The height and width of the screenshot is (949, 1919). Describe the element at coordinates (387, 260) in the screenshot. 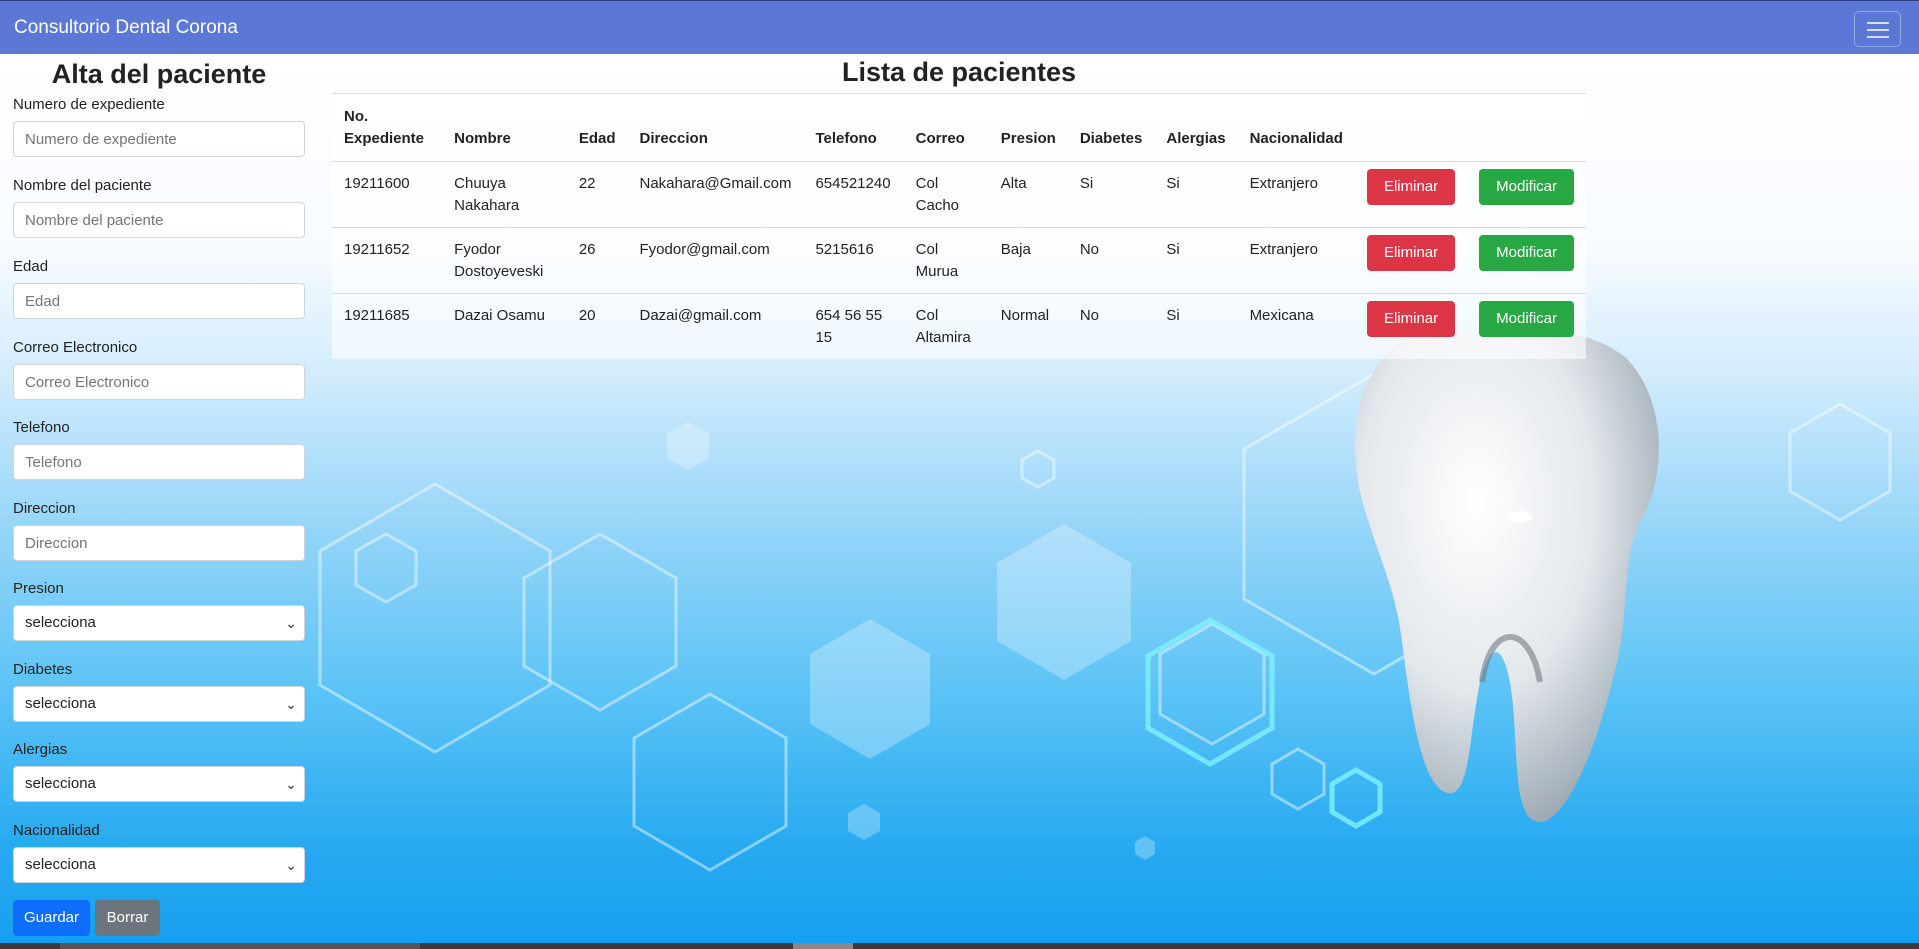

I see `cell-expediente: 19211652` at that location.